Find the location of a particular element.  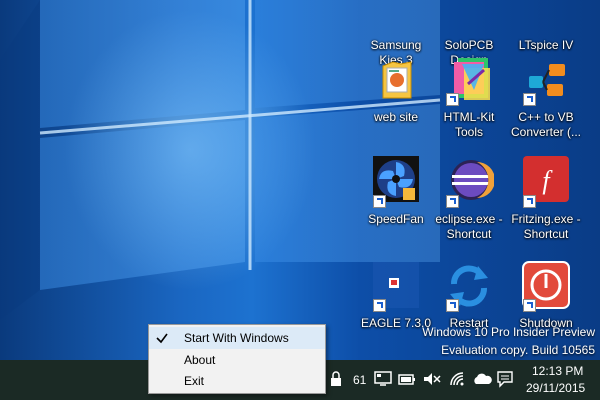

desktop-icon-html-kit: HTML-Kit Tools is located at coordinates (469, 95).